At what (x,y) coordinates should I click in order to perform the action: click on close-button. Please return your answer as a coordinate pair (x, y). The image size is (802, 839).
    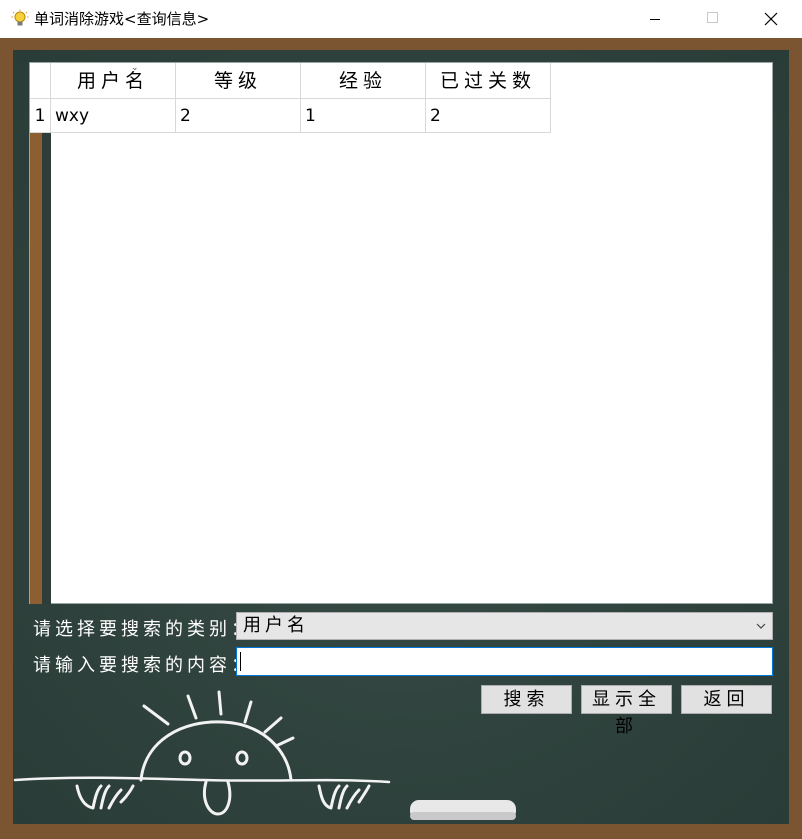
    Looking at the image, I should click on (771, 19).